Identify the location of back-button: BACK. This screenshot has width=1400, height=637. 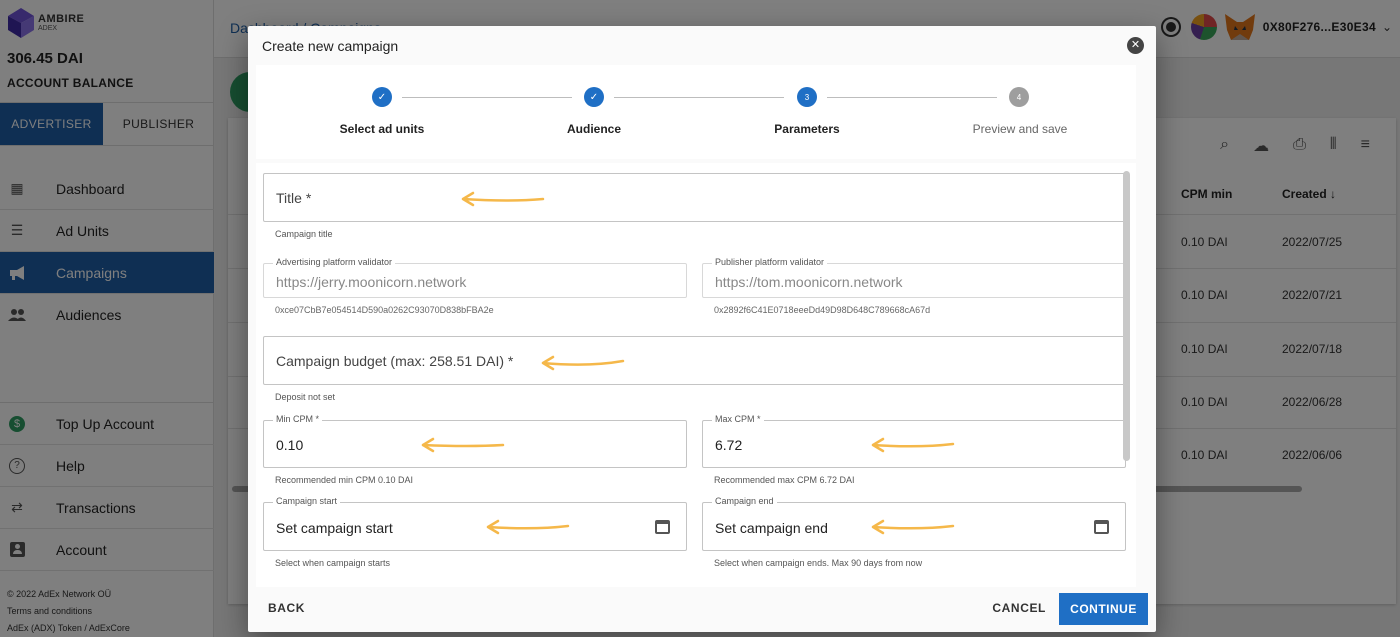
(286, 608).